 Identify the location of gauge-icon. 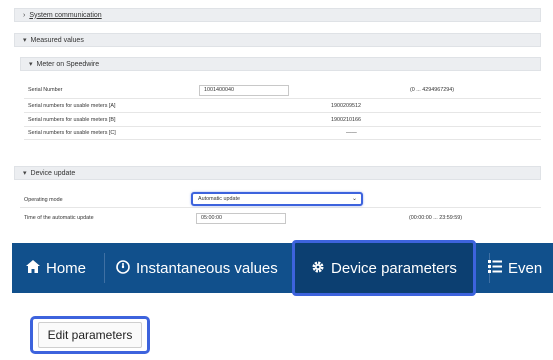
(123, 268).